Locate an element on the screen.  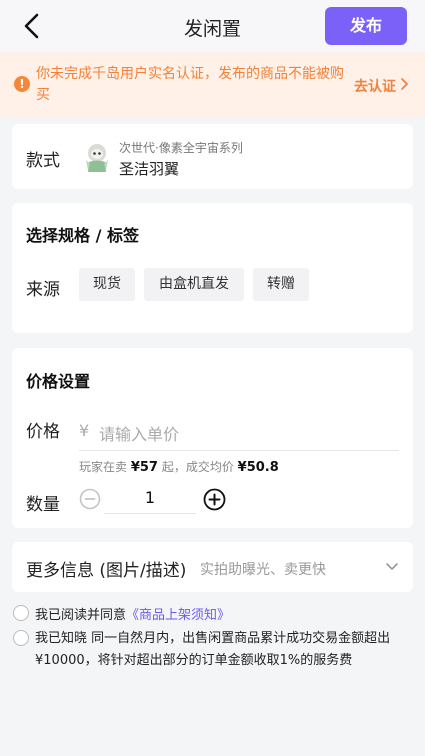
quantity-value: 1 is located at coordinates (150, 497).